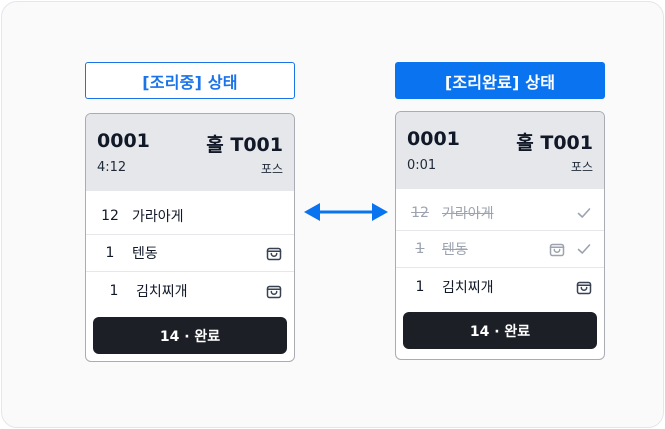 The image size is (665, 429). Describe the element at coordinates (422, 165) in the screenshot. I see `elapsed-time: 0:01` at that location.